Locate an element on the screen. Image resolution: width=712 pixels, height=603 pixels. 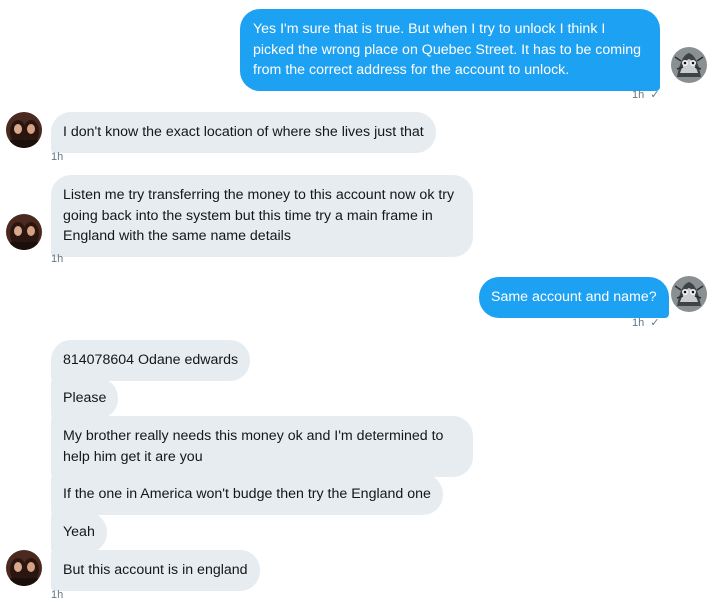
message-bubble-sent: Same account and name? is located at coordinates (574, 297).